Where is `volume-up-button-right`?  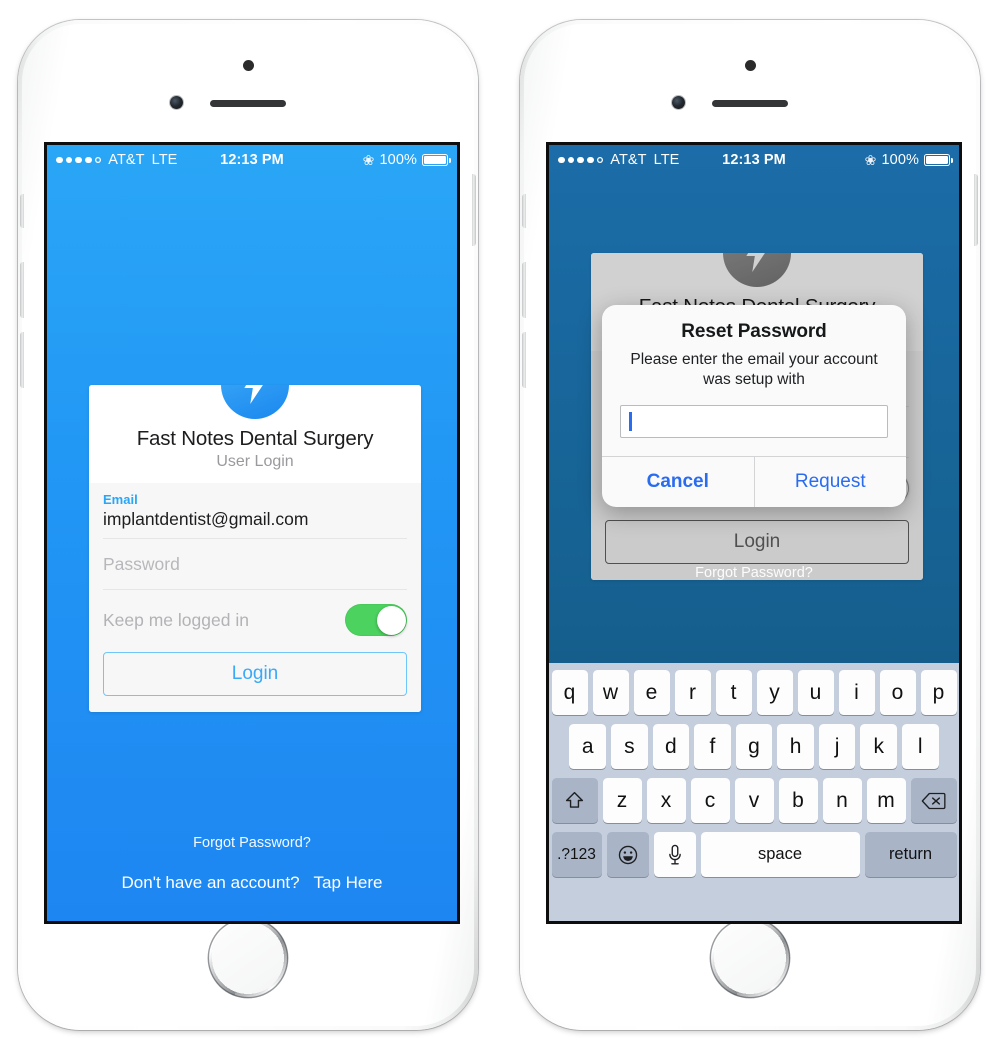 volume-up-button-right is located at coordinates (524, 290).